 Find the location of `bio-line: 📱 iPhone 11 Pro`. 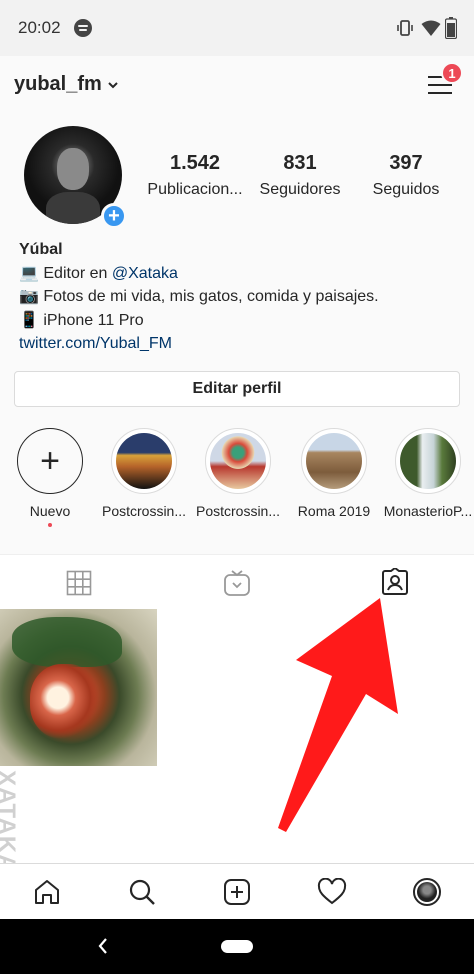

bio-line: 📱 iPhone 11 Pro is located at coordinates (81, 320).